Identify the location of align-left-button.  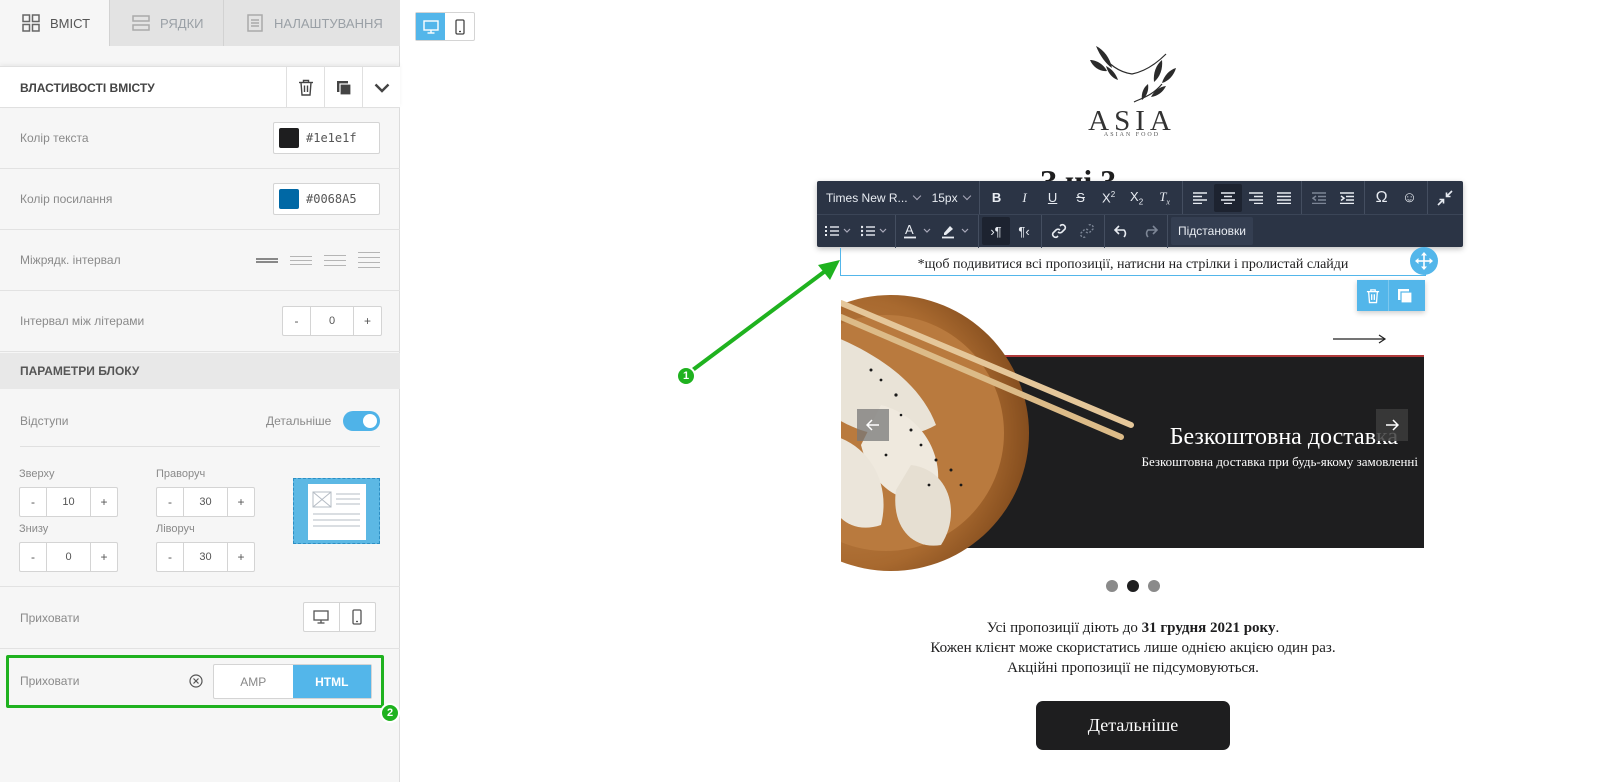
(1200, 198).